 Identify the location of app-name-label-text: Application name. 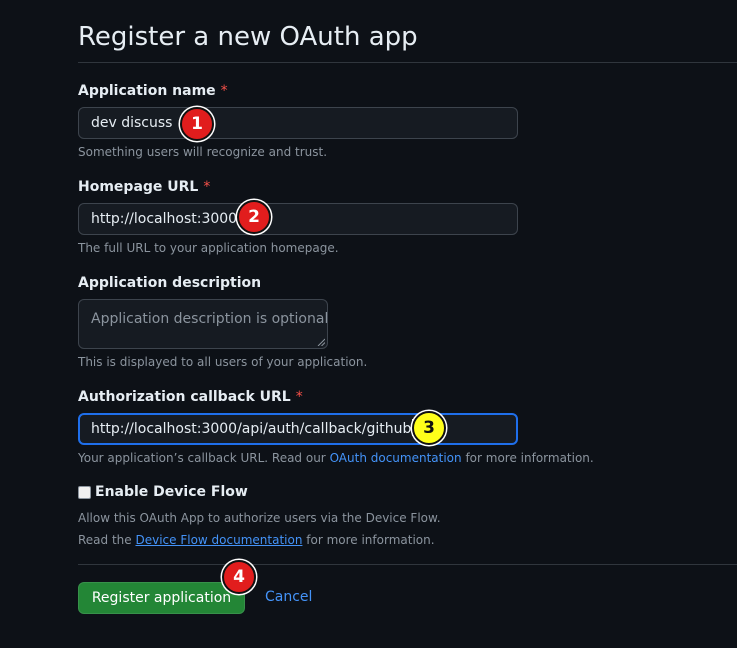
(147, 91).